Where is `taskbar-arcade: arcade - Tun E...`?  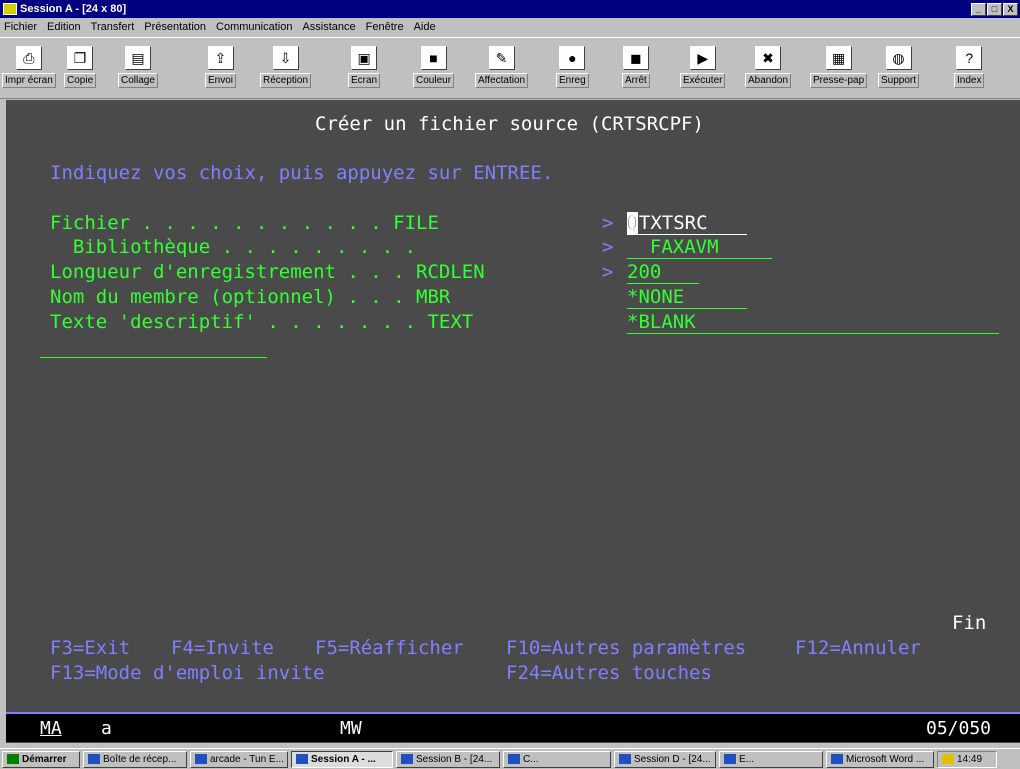 taskbar-arcade: arcade - Tun E... is located at coordinates (239, 759).